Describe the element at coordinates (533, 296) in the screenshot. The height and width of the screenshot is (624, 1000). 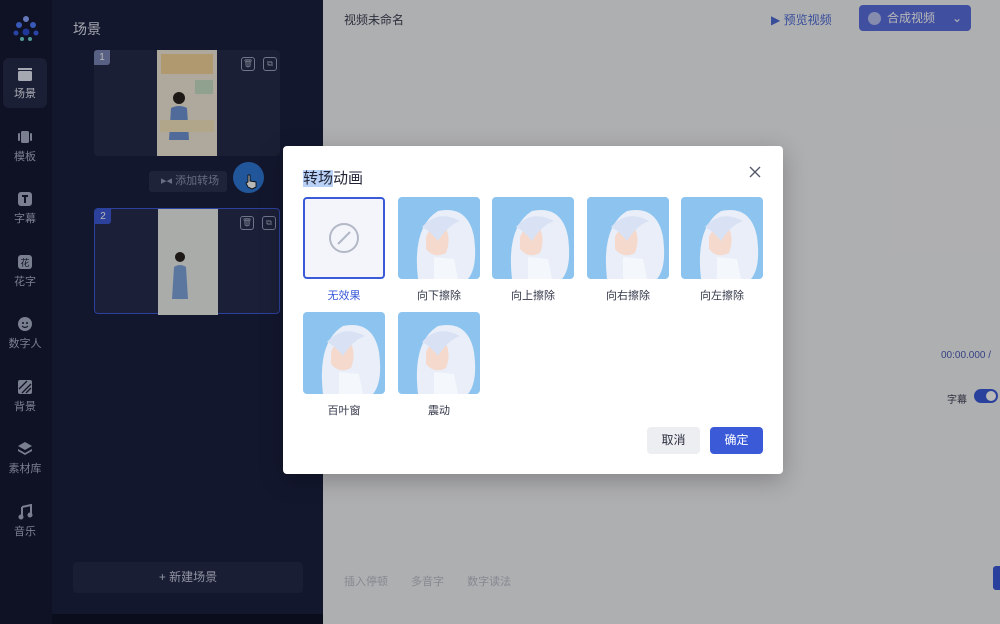
I see `option-label: 向上擦除` at that location.